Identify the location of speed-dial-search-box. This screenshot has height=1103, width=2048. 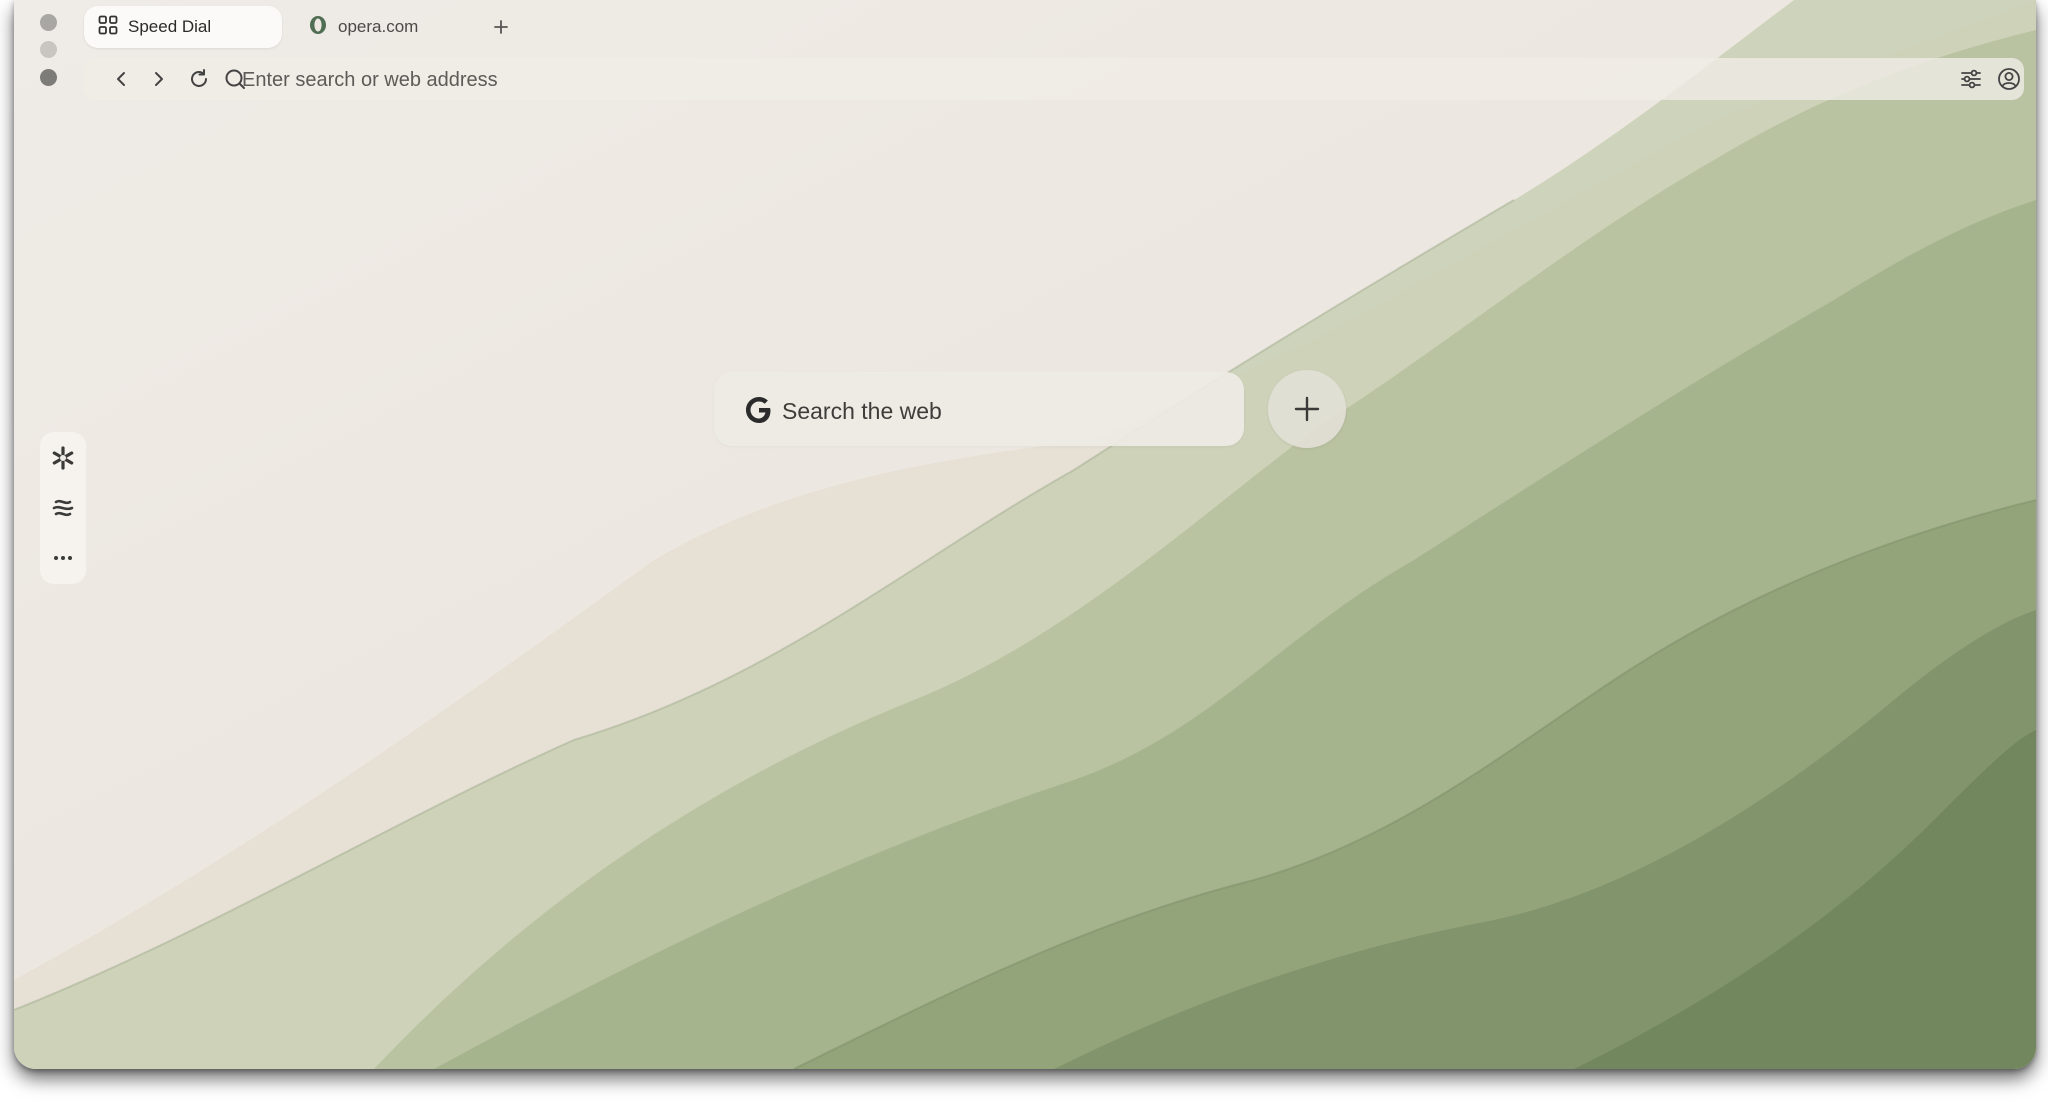
(979, 409).